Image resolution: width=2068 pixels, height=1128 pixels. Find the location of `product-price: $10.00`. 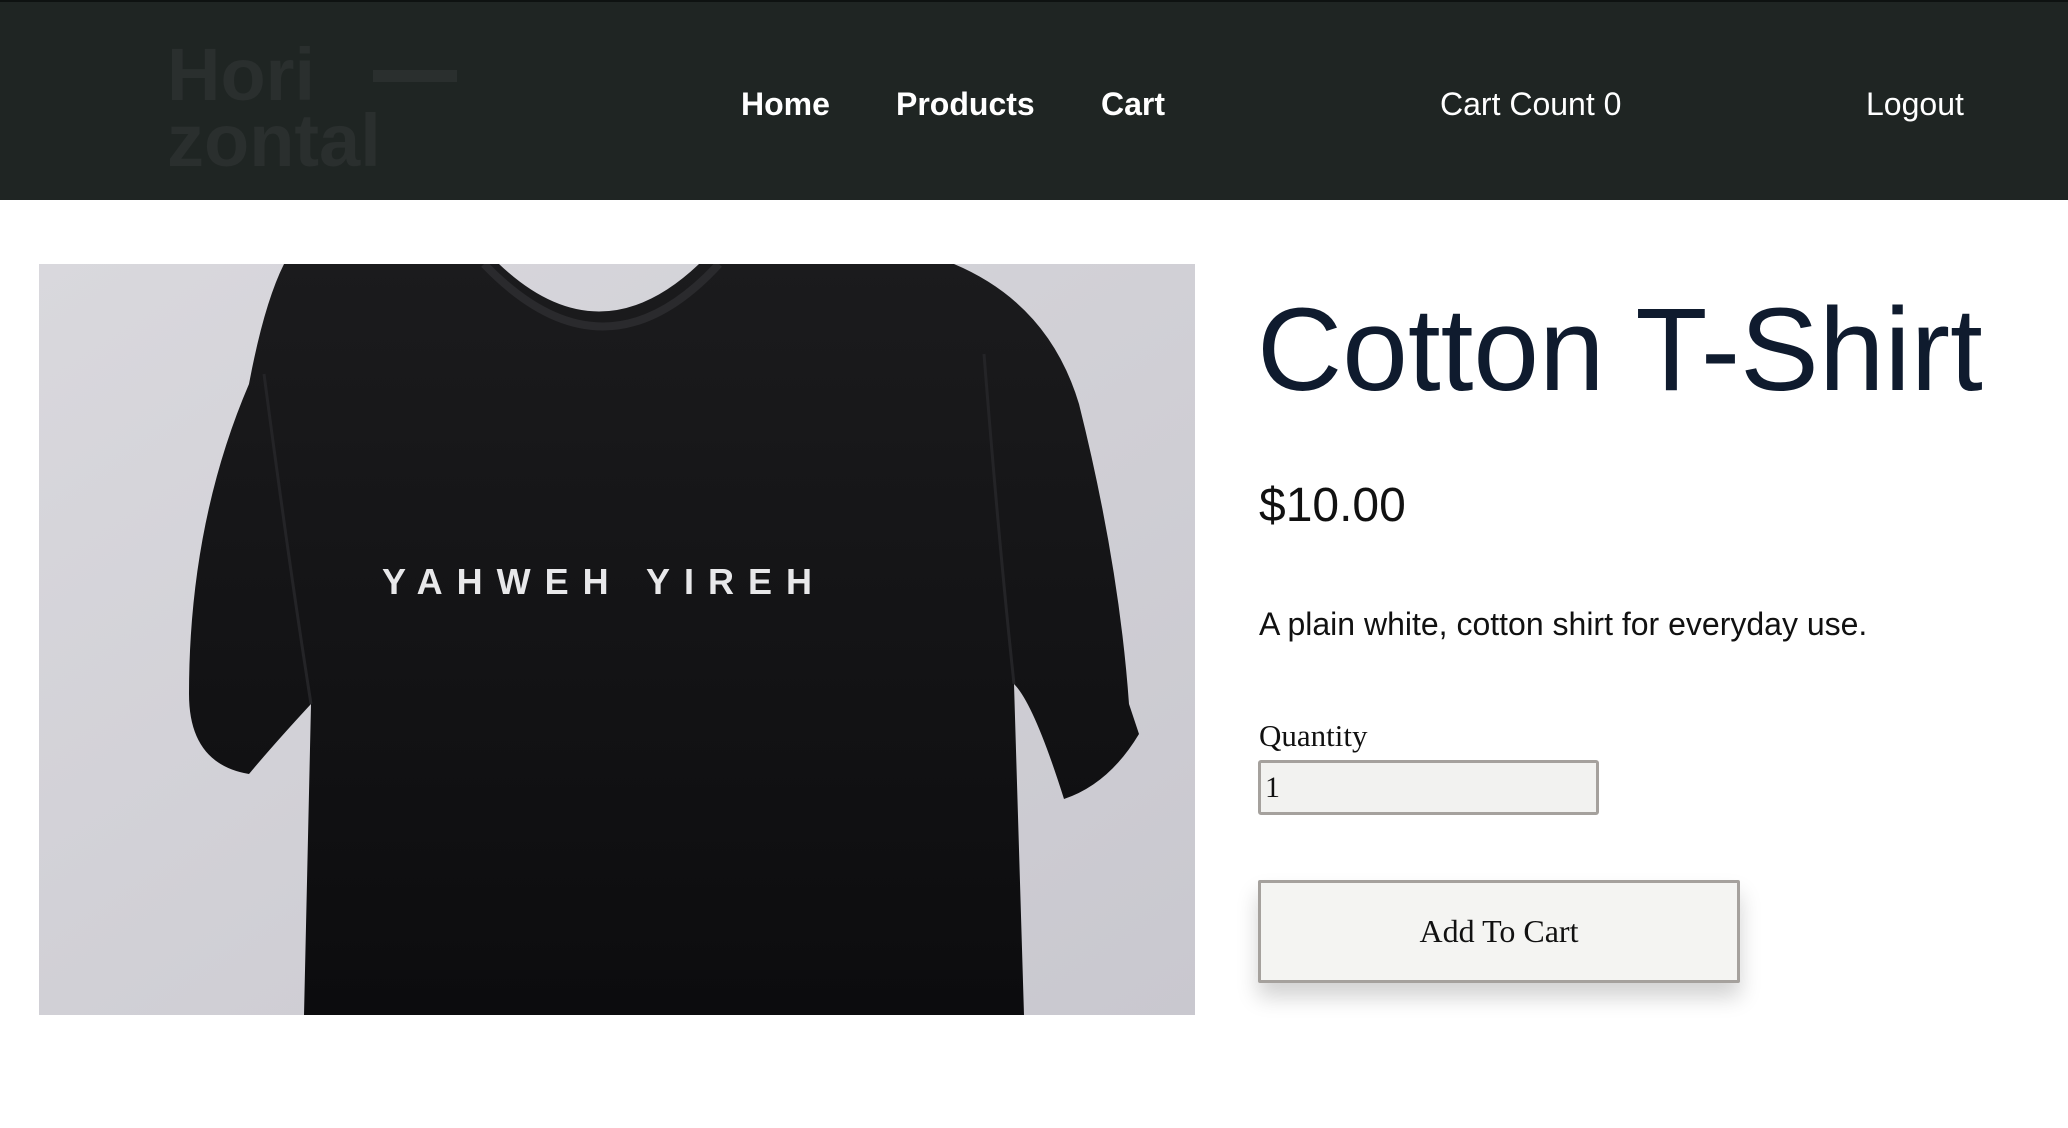

product-price: $10.00 is located at coordinates (1332, 505).